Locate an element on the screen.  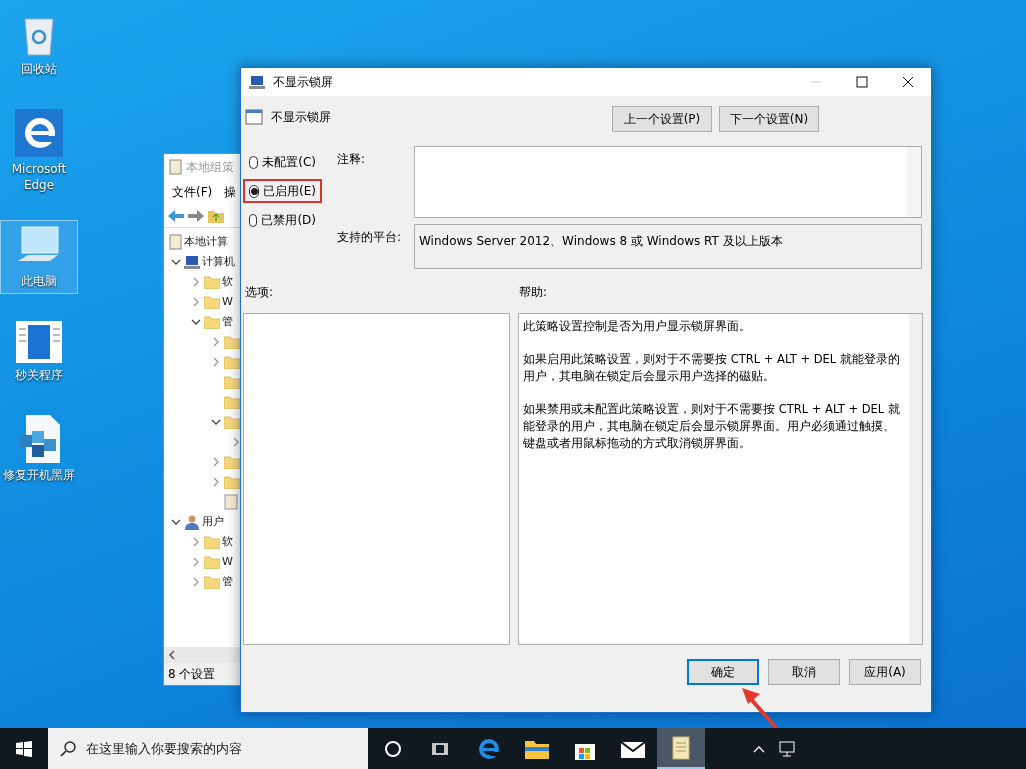
radio-option: 已启用(E) is located at coordinates (282, 191).